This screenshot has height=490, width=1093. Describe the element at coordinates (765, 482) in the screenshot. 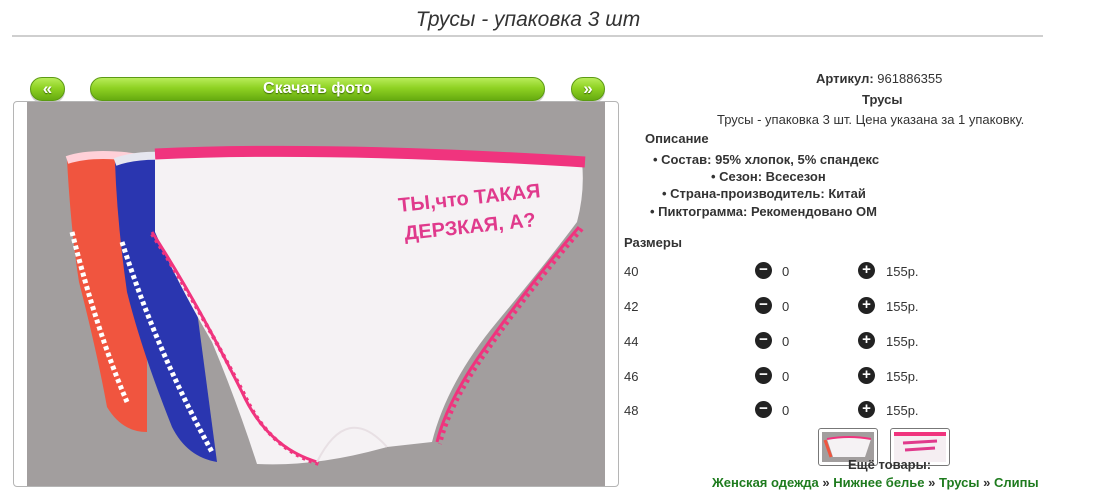

I see `breadcrumb-link: Женская одежда` at that location.